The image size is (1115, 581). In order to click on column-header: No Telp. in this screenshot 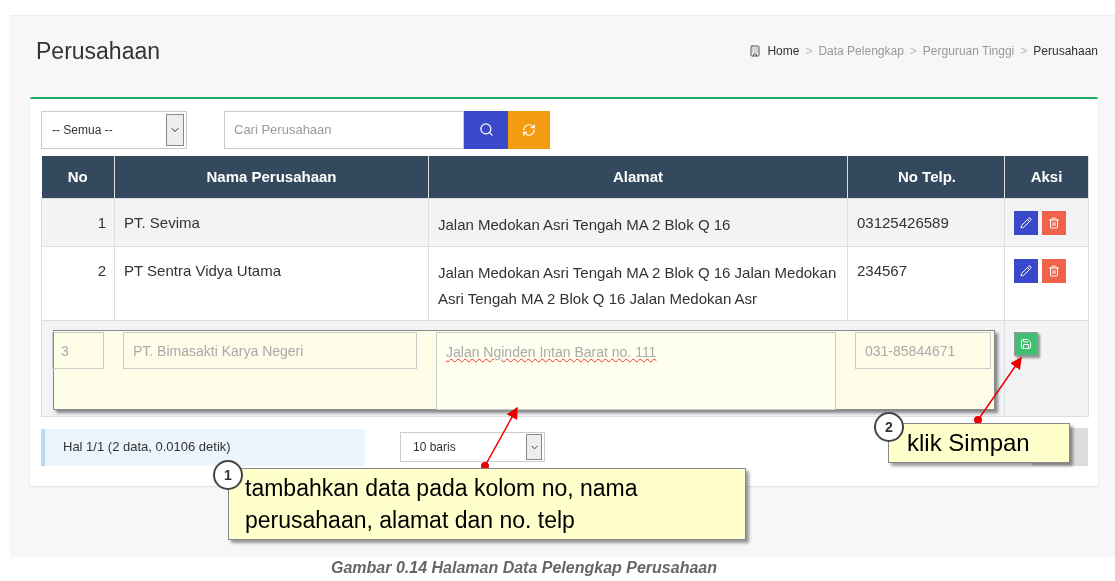, I will do `click(926, 177)`.